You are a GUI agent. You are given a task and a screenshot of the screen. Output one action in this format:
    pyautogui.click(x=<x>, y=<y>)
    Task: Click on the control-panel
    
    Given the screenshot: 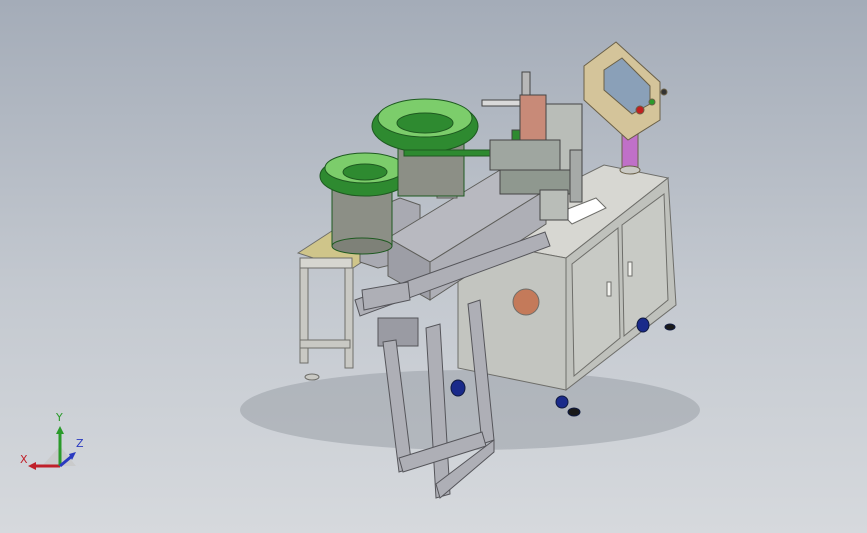 What is the action you would take?
    pyautogui.click(x=625, y=108)
    